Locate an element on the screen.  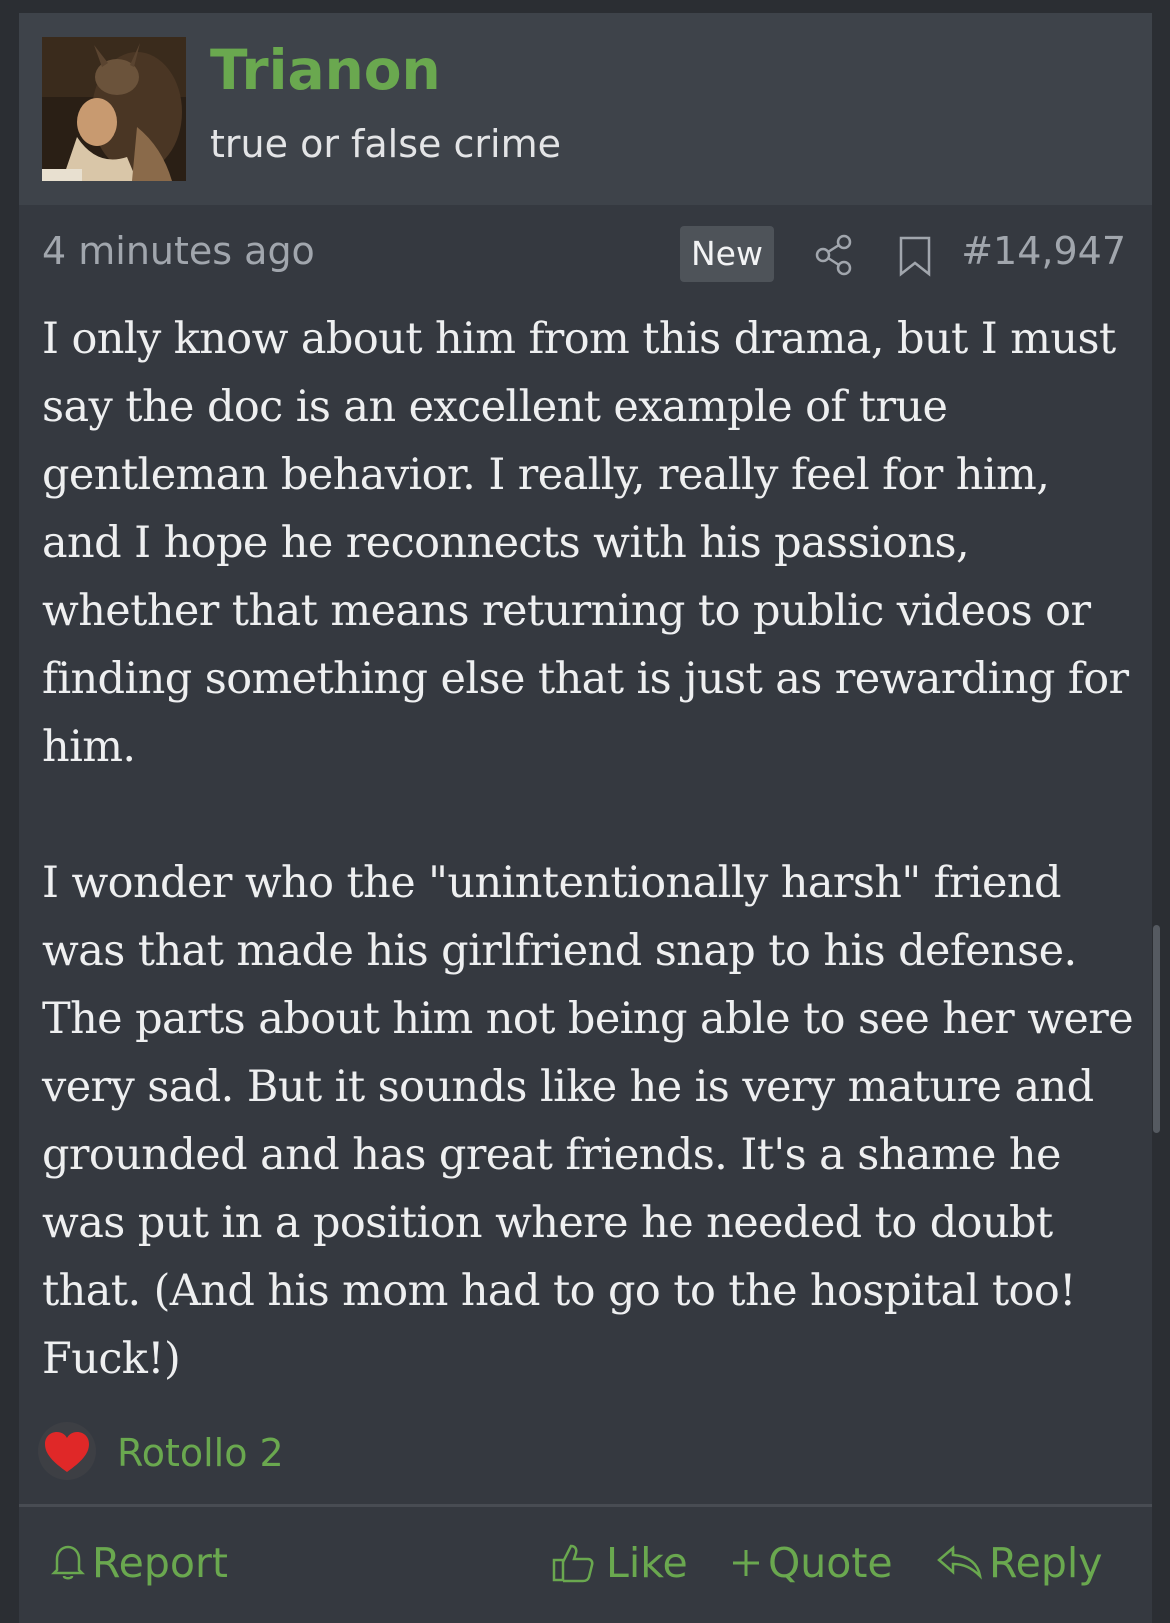
new-badge: New is located at coordinates (727, 254).